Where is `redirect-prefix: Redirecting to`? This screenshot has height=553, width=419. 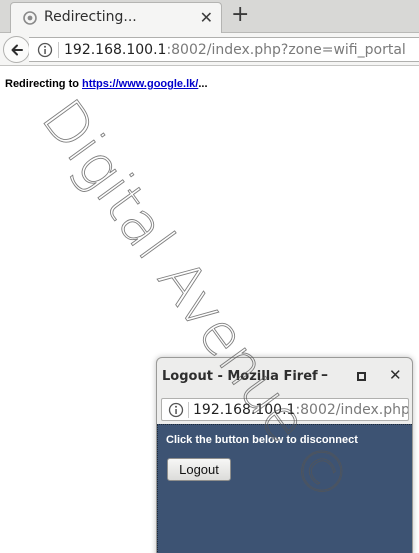
redirect-prefix: Redirecting to is located at coordinates (44, 84).